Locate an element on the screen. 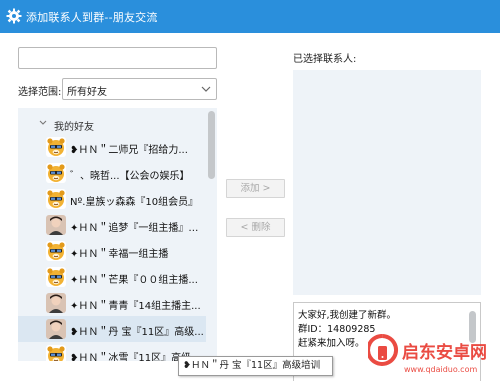 This screenshot has width=500, height=381. scope-selected-value: 所有好友 is located at coordinates (87, 92).